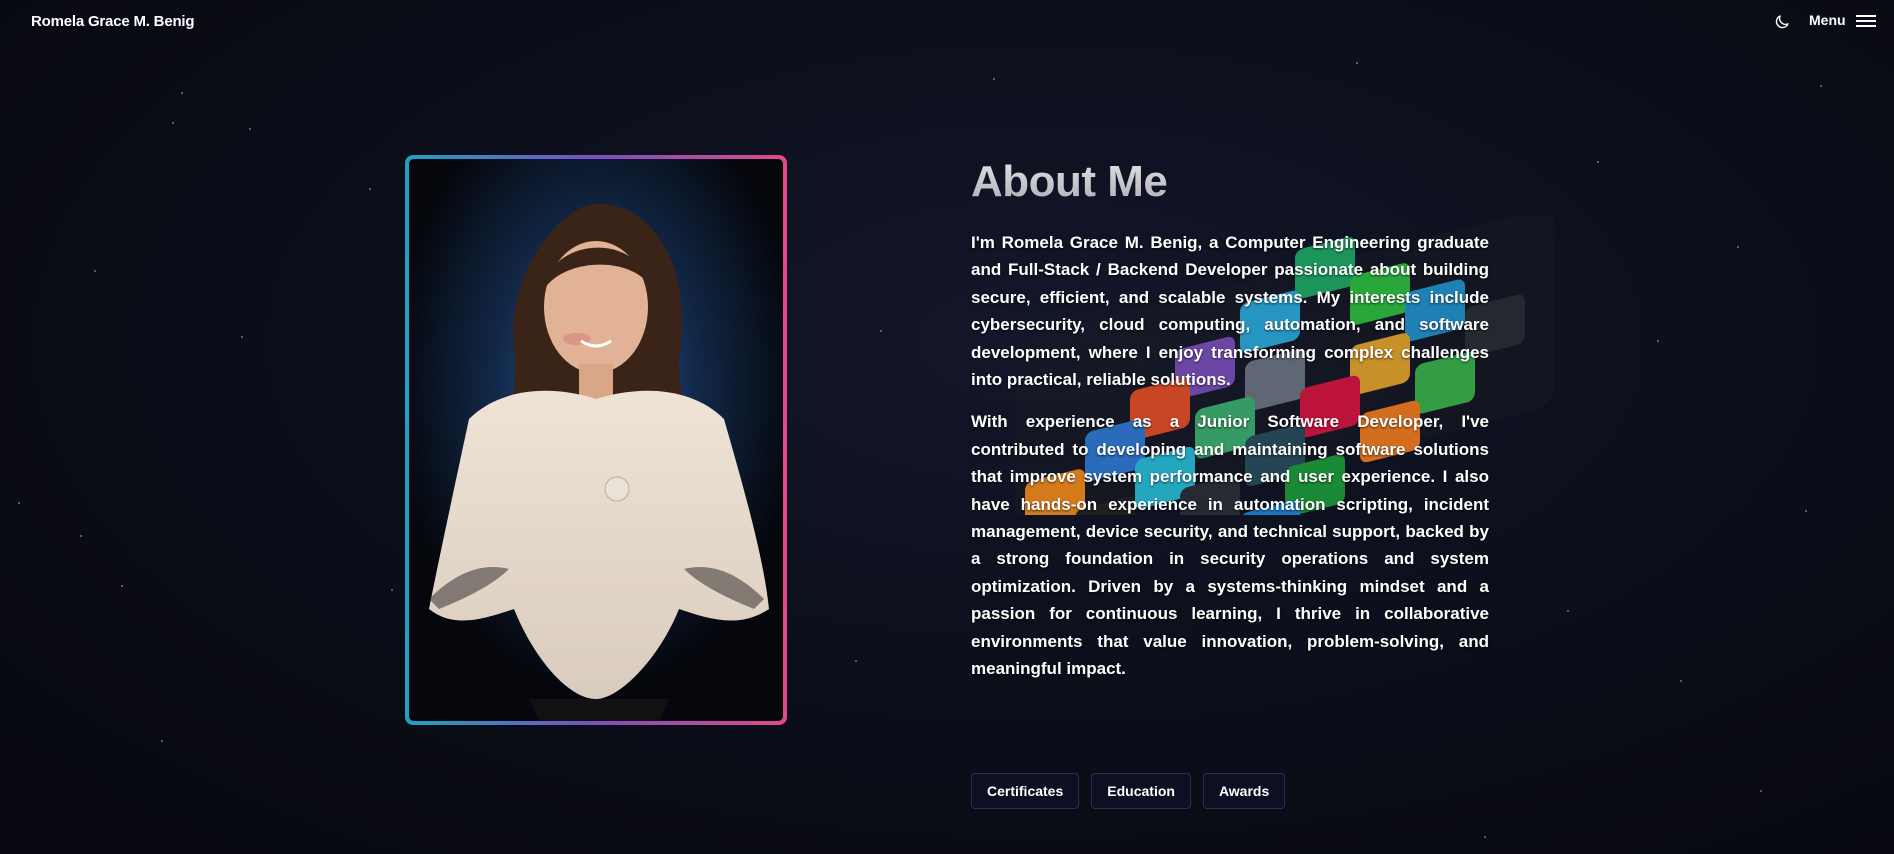  Describe the element at coordinates (1827, 20) in the screenshot. I see `menu-label: Menu` at that location.